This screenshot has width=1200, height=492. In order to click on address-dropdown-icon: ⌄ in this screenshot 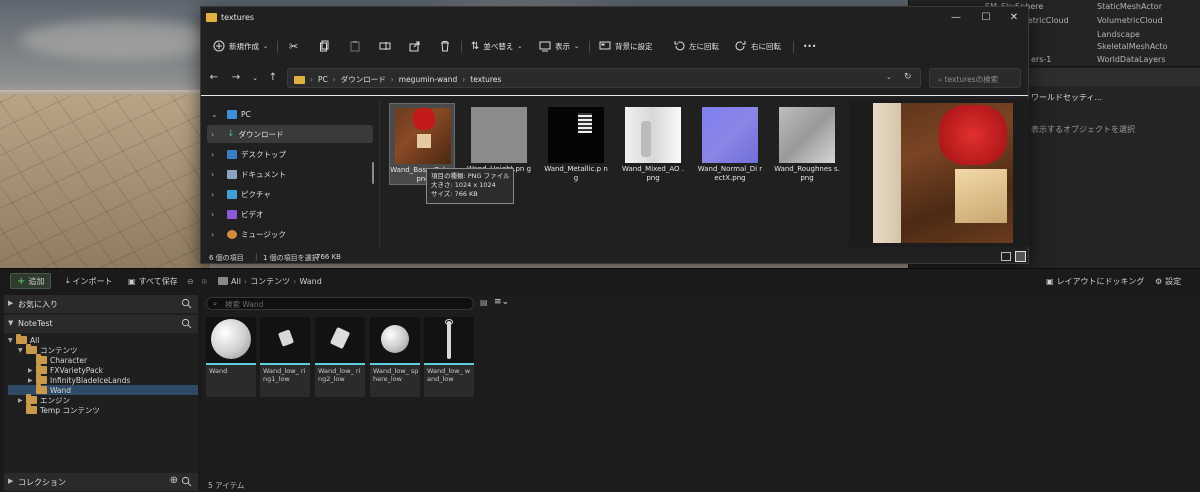, I will do `click(889, 77)`.